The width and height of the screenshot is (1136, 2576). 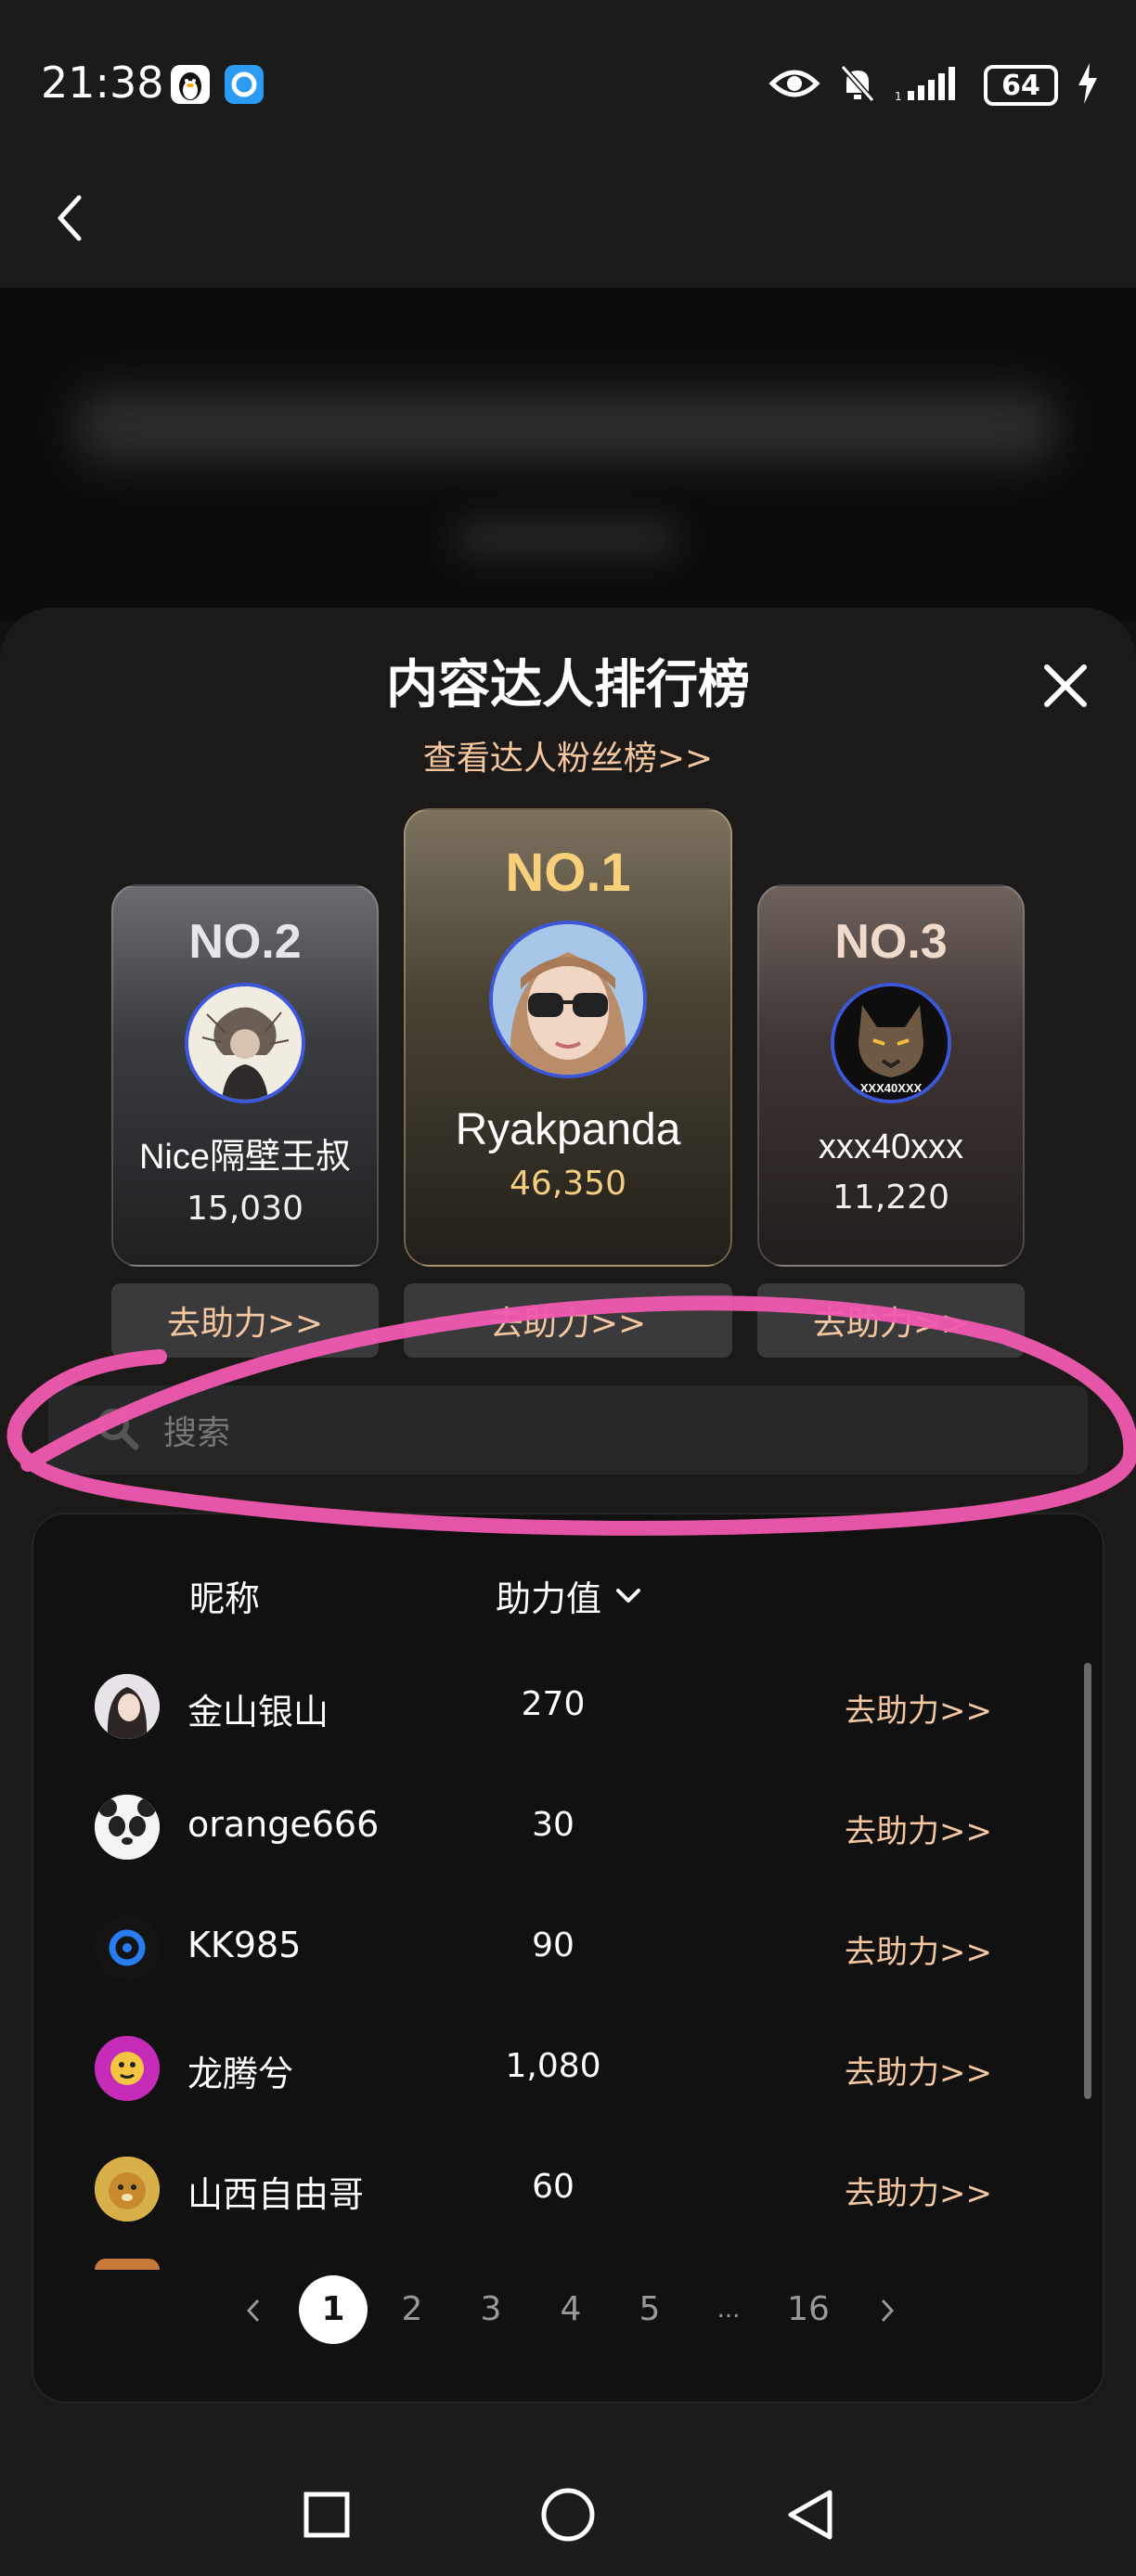 I want to click on page-button-1: 1, so click(x=333, y=2310).